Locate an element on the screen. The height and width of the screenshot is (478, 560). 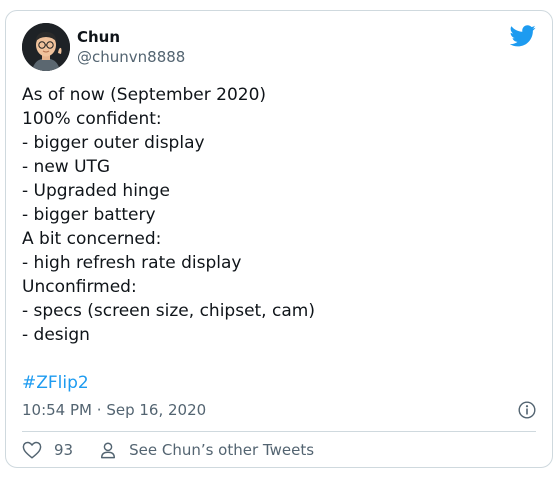
person-icon is located at coordinates (108, 450).